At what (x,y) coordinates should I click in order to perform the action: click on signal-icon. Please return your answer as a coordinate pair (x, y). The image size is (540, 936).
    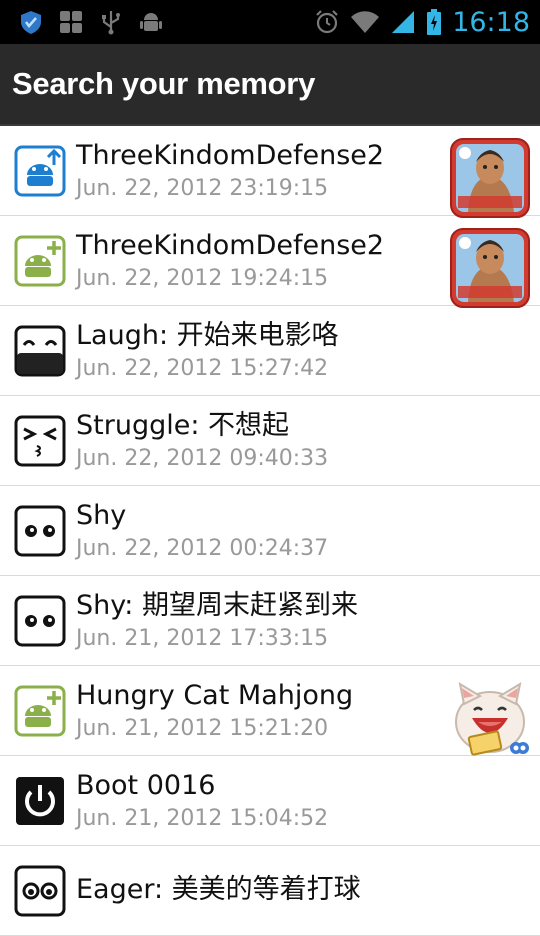
    Looking at the image, I should click on (403, 22).